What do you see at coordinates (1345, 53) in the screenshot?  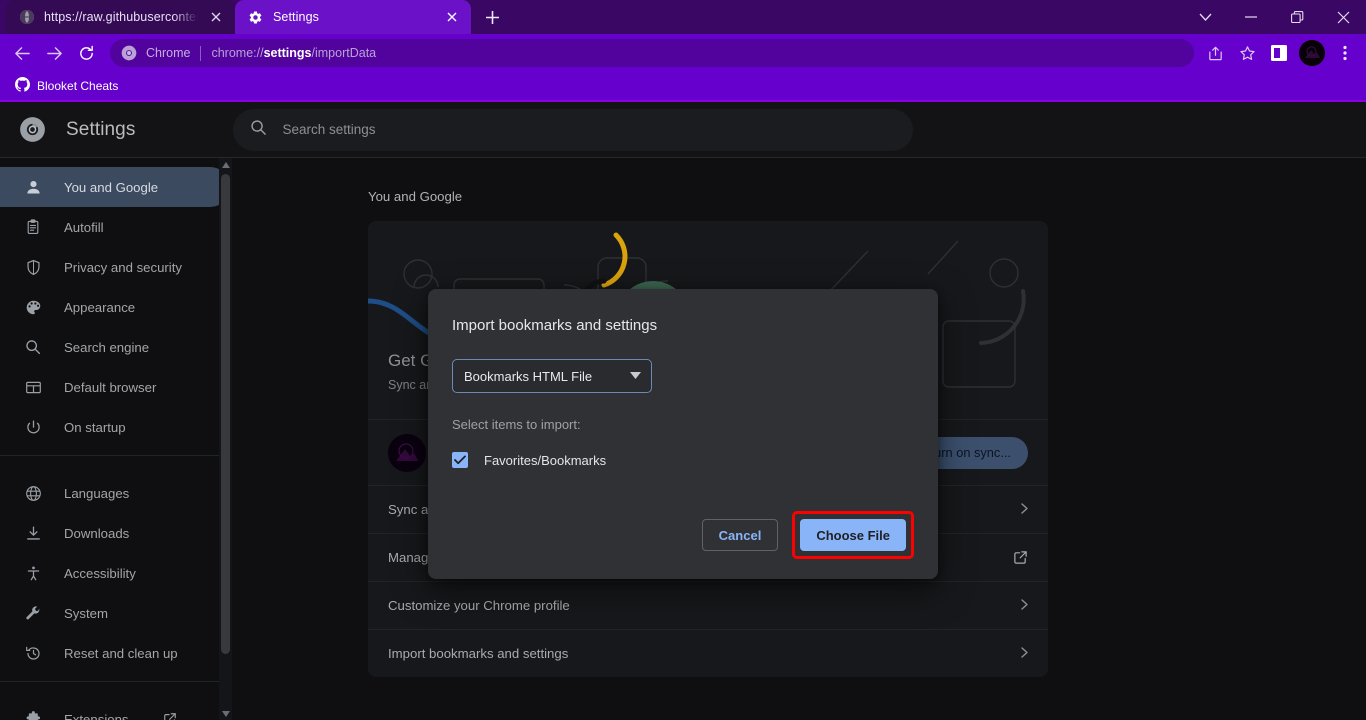 I see `chrome-menu-icon` at bounding box center [1345, 53].